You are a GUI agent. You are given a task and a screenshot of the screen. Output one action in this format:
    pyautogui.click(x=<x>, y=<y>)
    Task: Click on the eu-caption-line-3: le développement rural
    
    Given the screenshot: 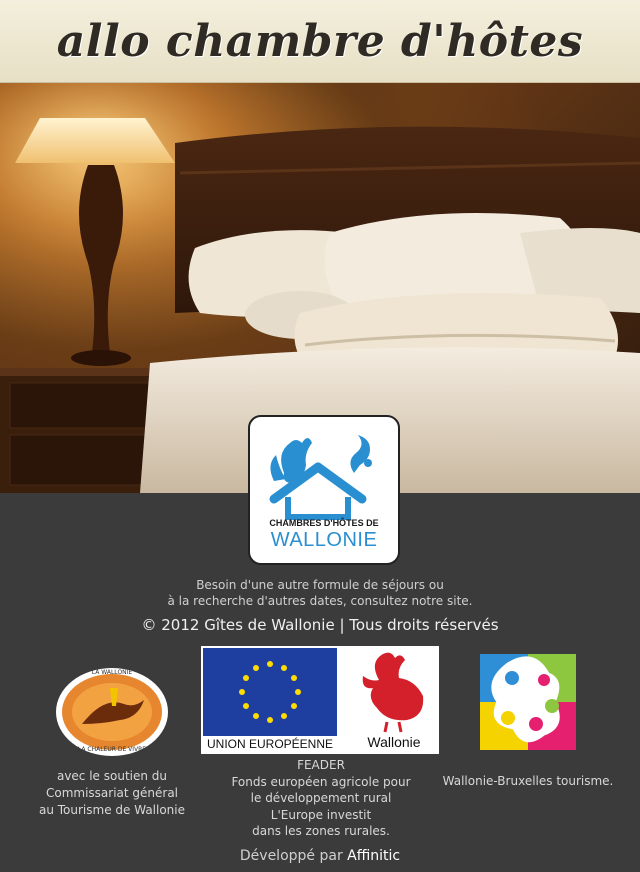 What is the action you would take?
    pyautogui.click(x=321, y=798)
    